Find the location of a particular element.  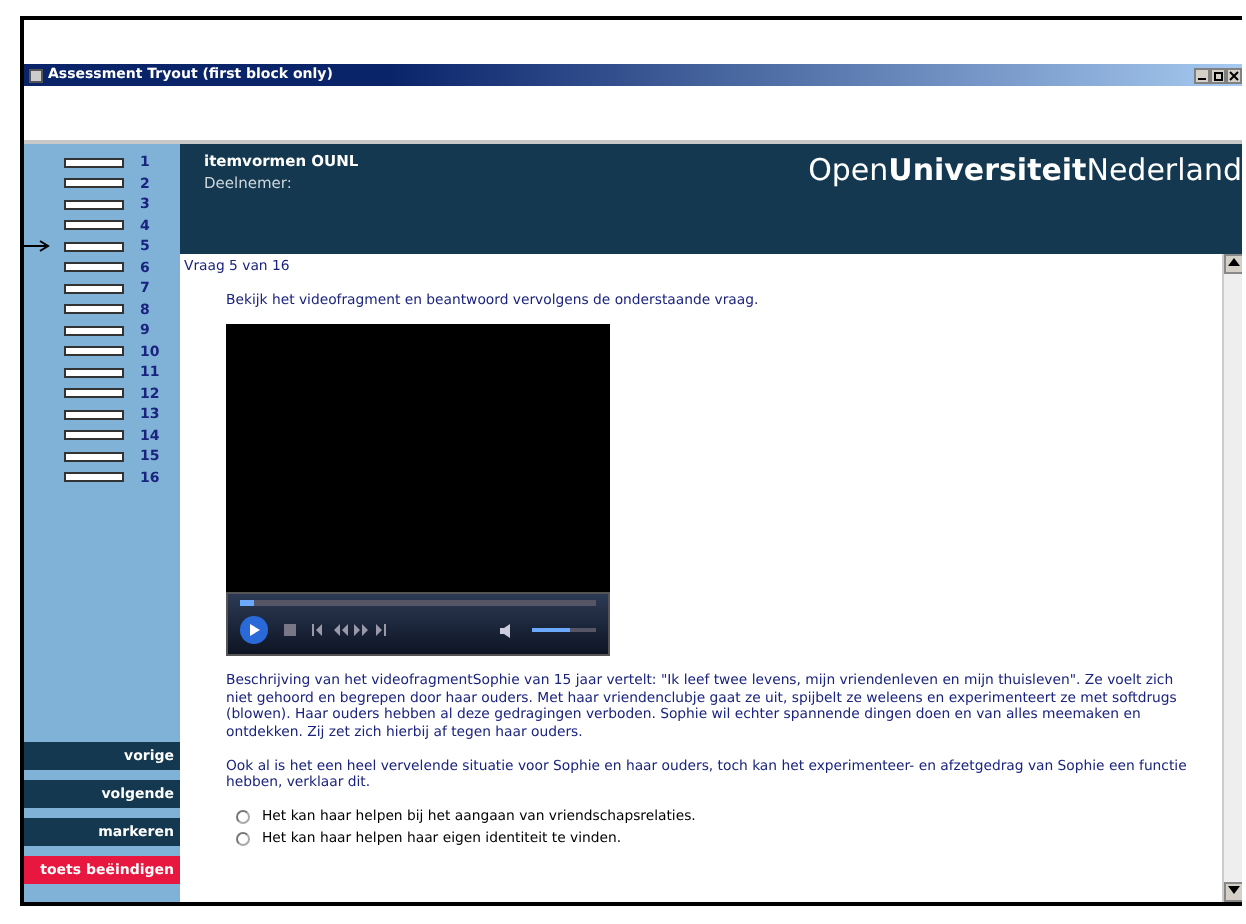

logo-text: OpenUniversiteitNederland is located at coordinates (1025, 170).